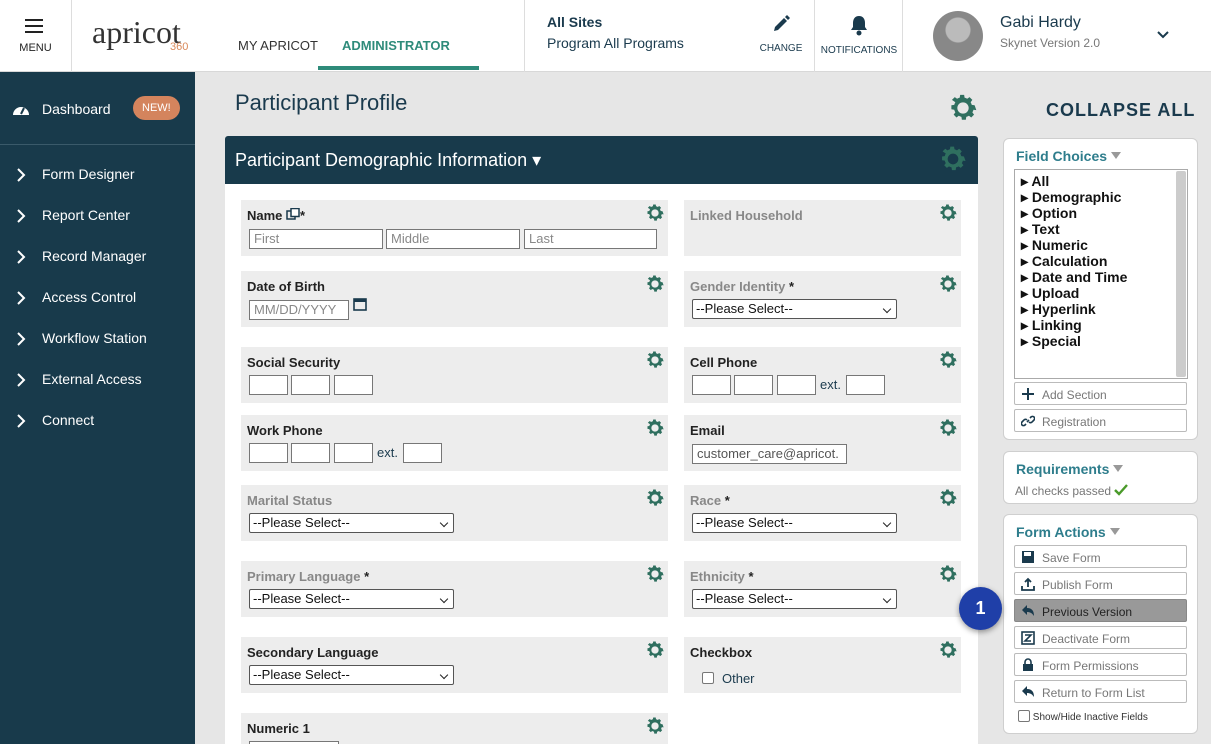 Image resolution: width=1211 pixels, height=744 pixels. Describe the element at coordinates (278, 45) in the screenshot. I see `tab-my-apricot: MY APRICOT` at that location.